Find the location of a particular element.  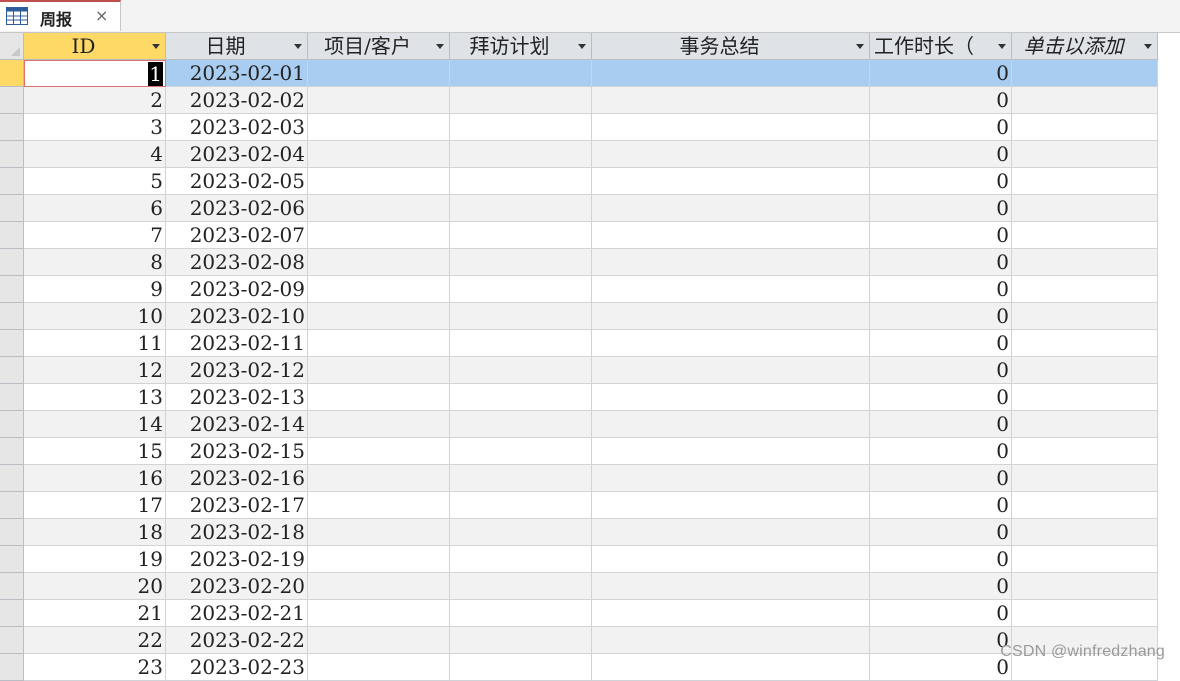

table-row: 14 2023-02-14 0 is located at coordinates (590, 424).